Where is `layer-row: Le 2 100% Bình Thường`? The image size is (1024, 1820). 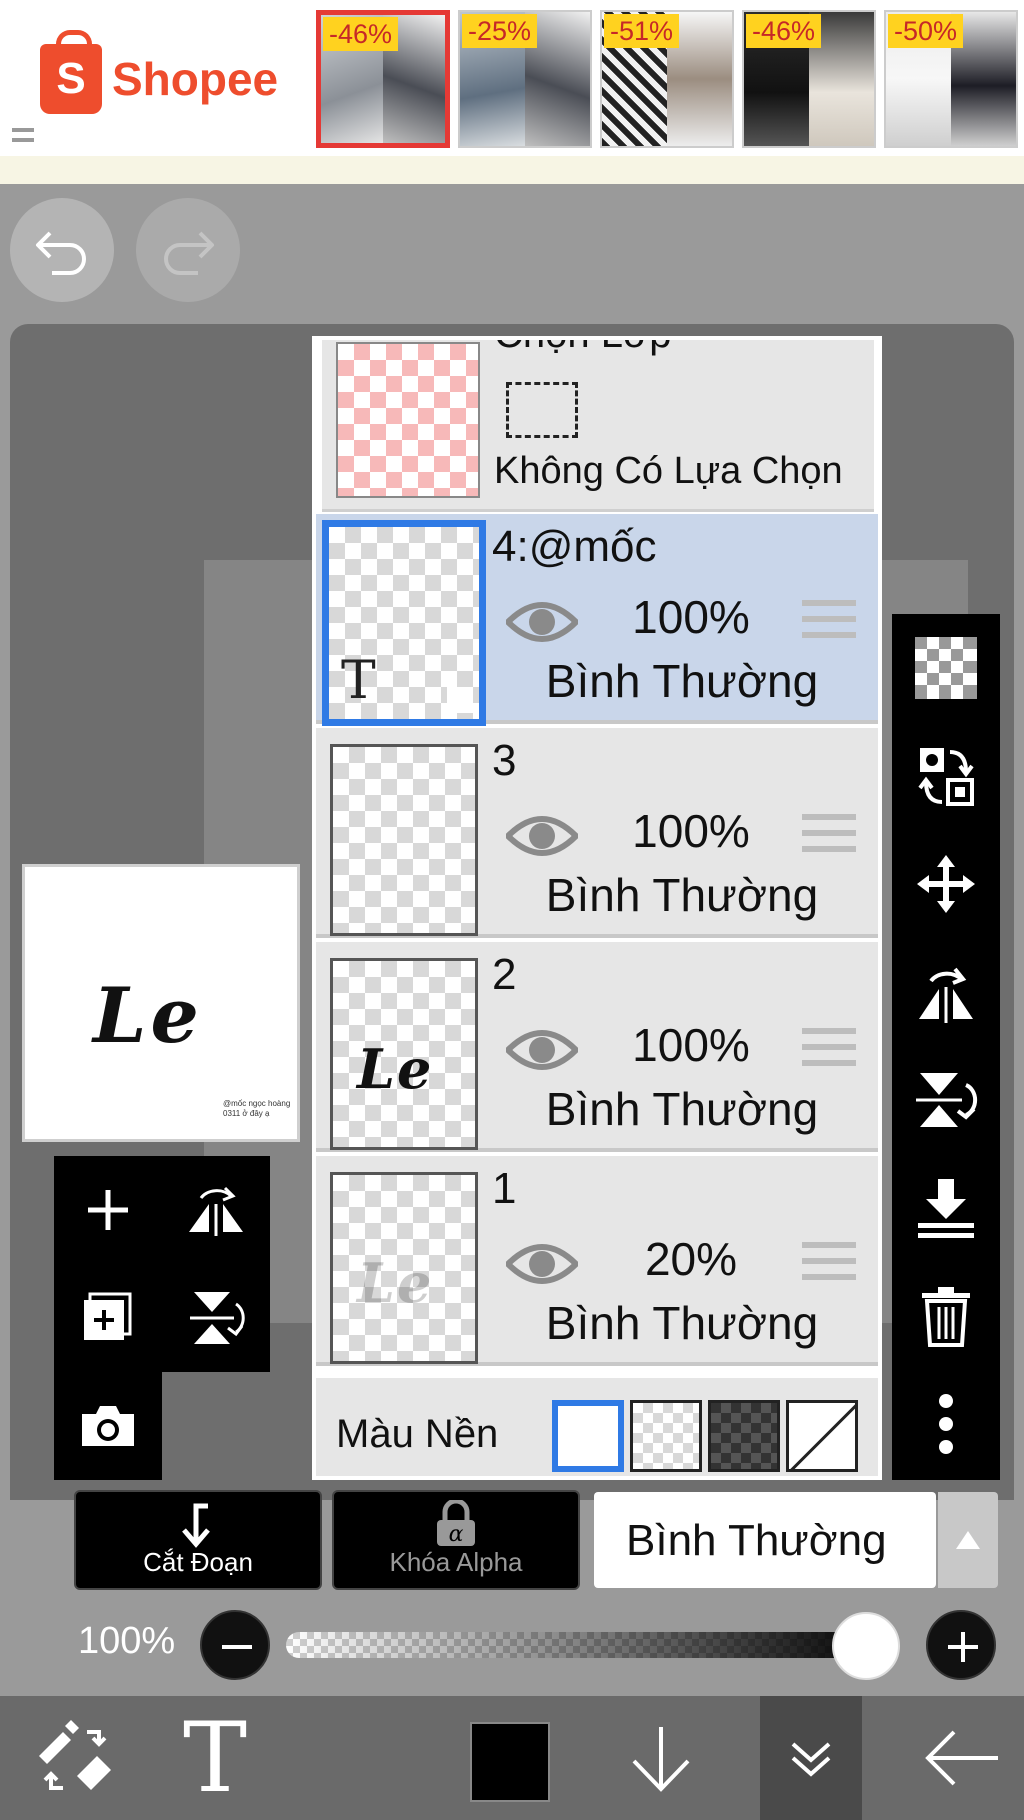
layer-row: Le 2 100% Bình Thường is located at coordinates (597, 1047).